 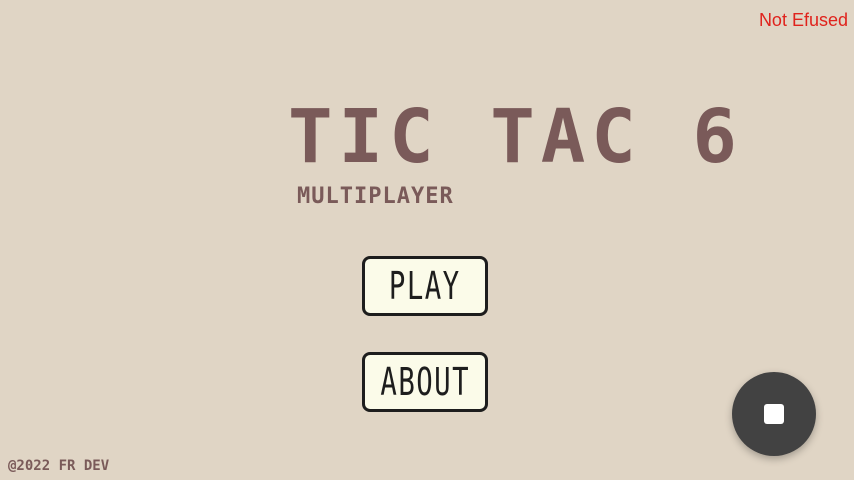 I want to click on play-button: PLAY, so click(x=425, y=286).